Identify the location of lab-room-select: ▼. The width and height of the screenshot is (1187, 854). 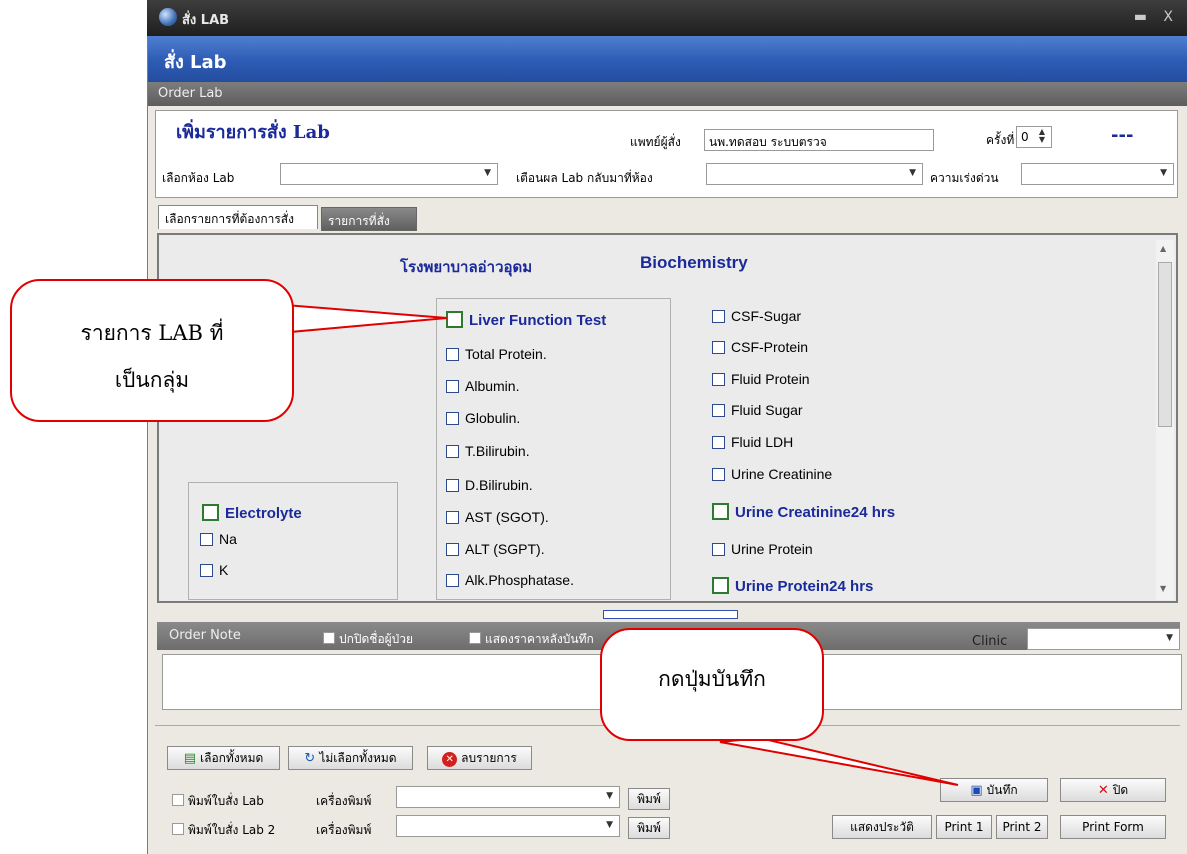
(389, 174).